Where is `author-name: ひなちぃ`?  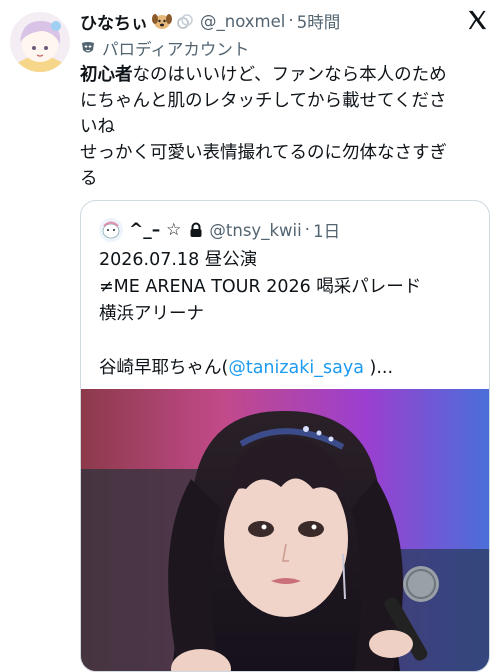 author-name: ひなちぃ is located at coordinates (114, 21).